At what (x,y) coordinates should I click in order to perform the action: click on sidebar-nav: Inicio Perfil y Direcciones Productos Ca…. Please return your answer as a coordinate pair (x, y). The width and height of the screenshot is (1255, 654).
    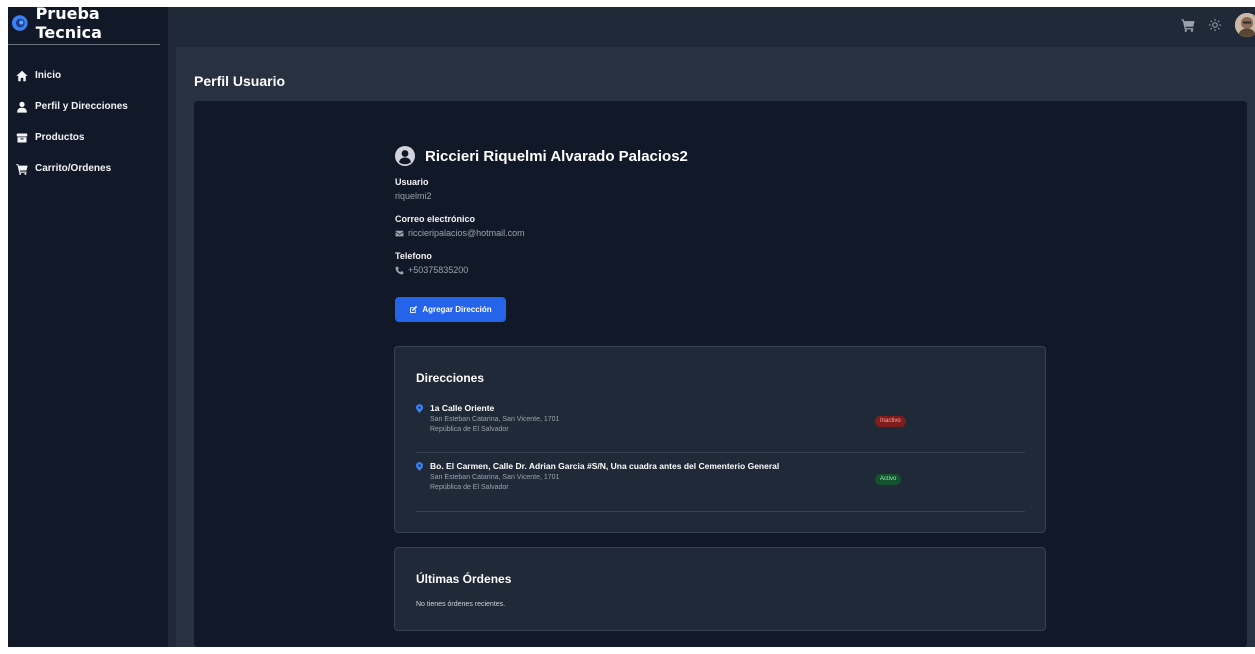
    Looking at the image, I should click on (88, 122).